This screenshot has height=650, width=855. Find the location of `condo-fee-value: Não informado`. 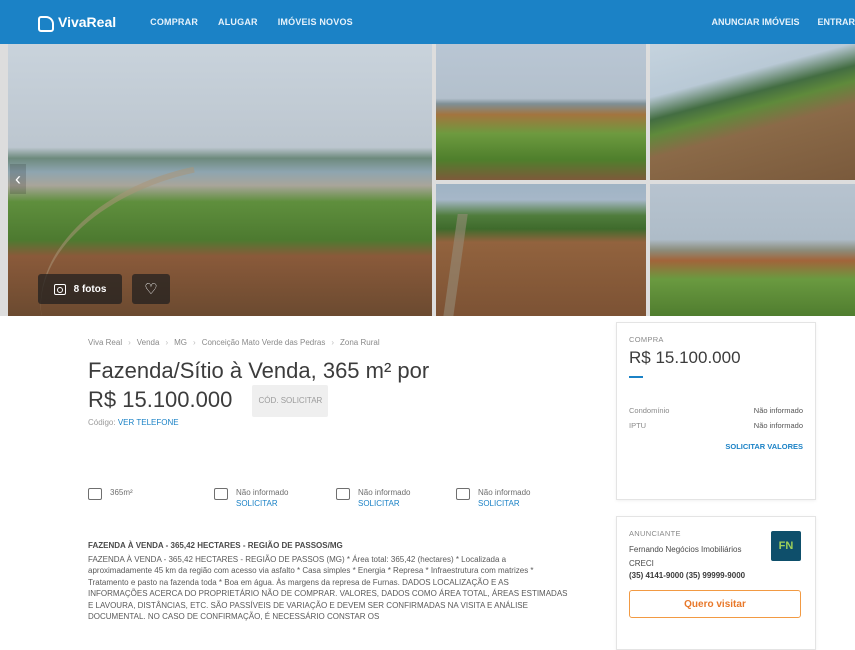

condo-fee-value: Não informado is located at coordinates (778, 410).